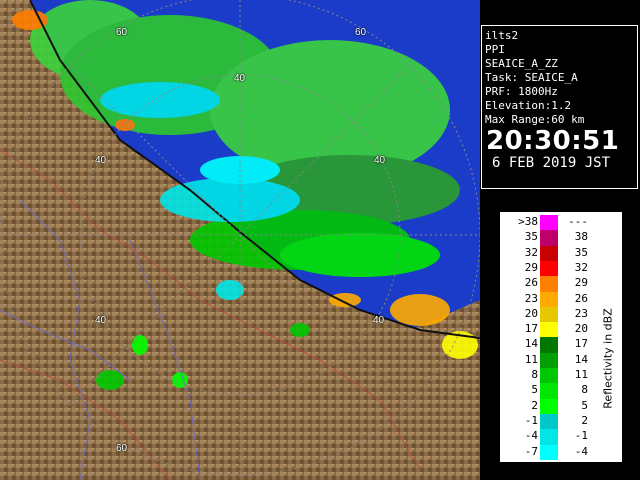 The height and width of the screenshot is (480, 640). Describe the element at coordinates (581, 267) in the screenshot. I see `legend-high-value: 32` at that location.